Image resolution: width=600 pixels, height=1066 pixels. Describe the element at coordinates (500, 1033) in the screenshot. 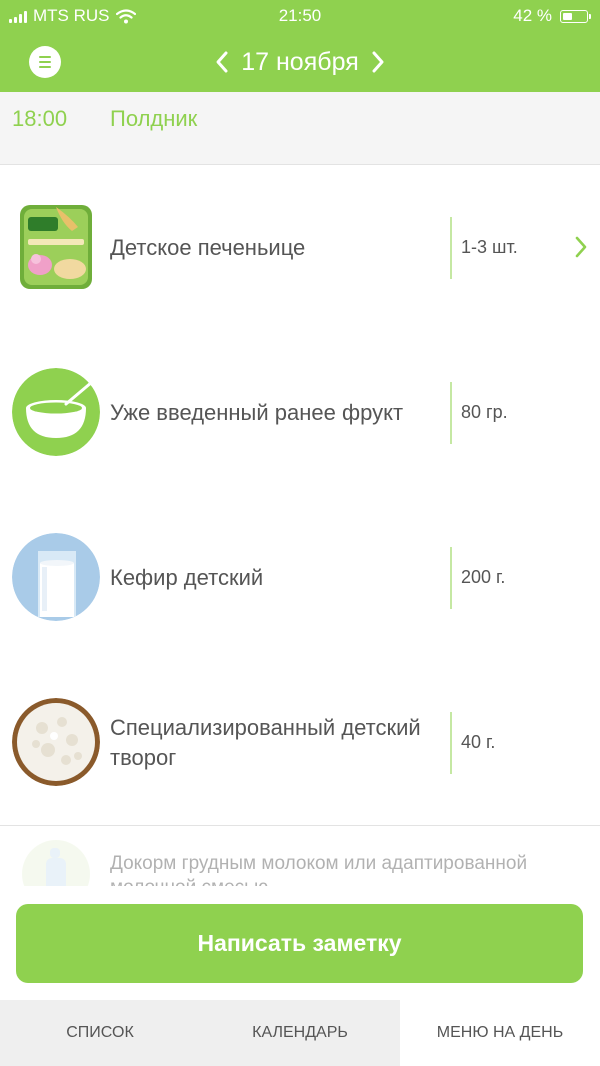

I see `tab-day-menu: Меню на день` at that location.